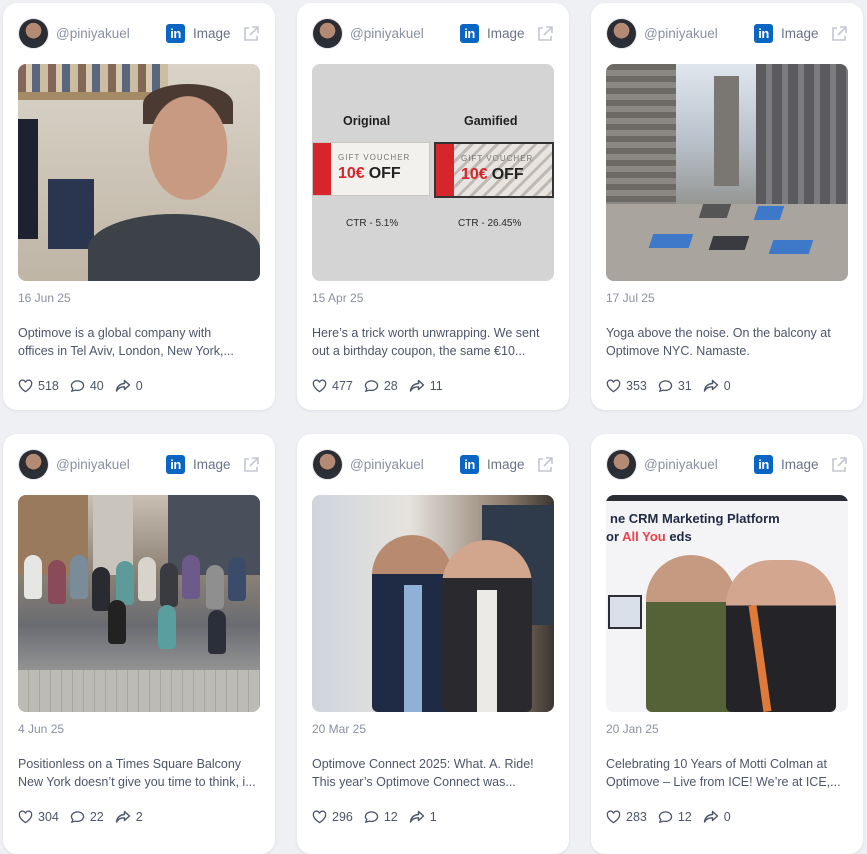  What do you see at coordinates (86, 386) in the screenshot?
I see `post-stats: 518 40 0` at bounding box center [86, 386].